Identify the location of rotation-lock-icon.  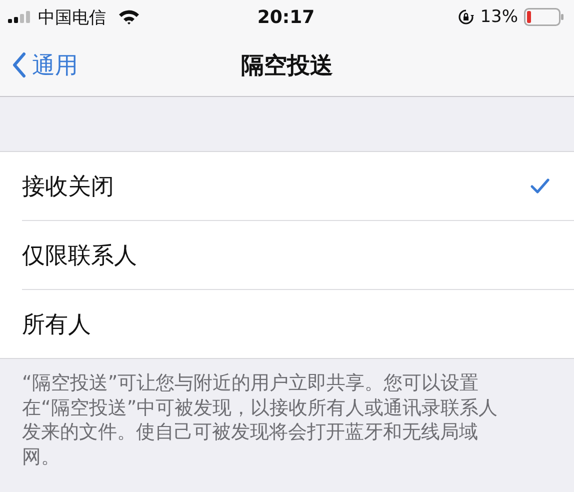
(466, 17).